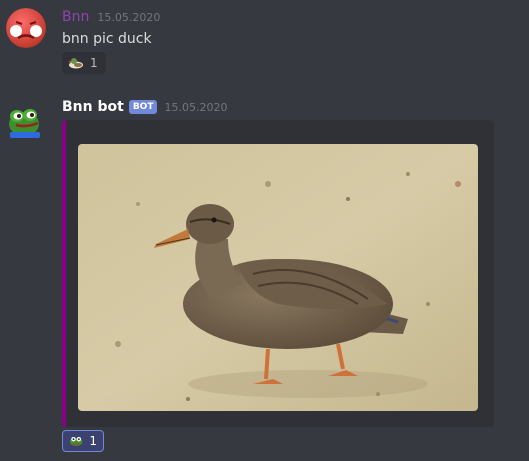 This screenshot has width=529, height=461. I want to click on bot-badge: BOT, so click(143, 107).